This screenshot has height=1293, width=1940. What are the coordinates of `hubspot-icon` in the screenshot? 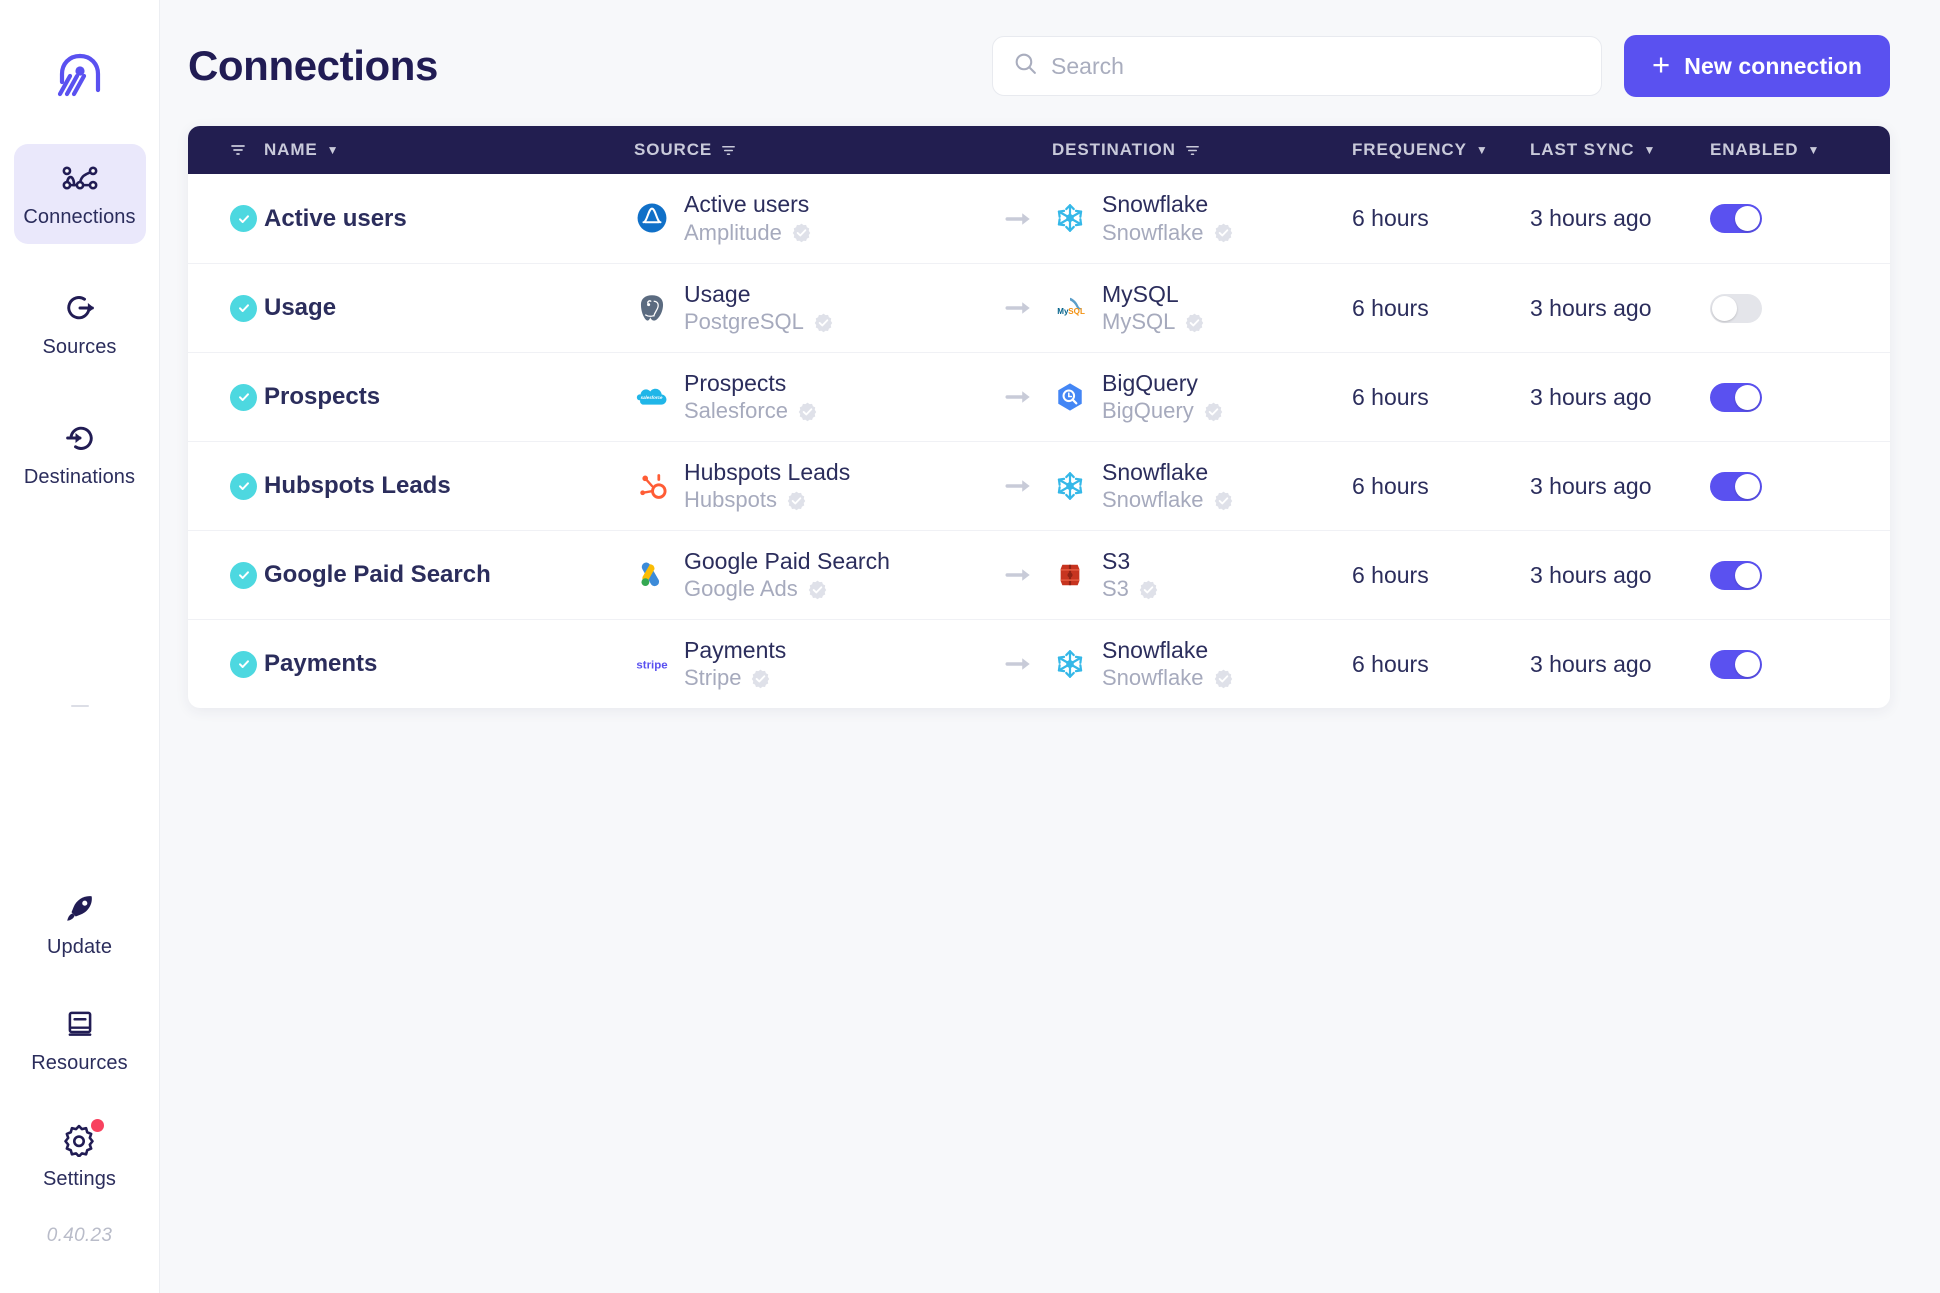 It's located at (652, 486).